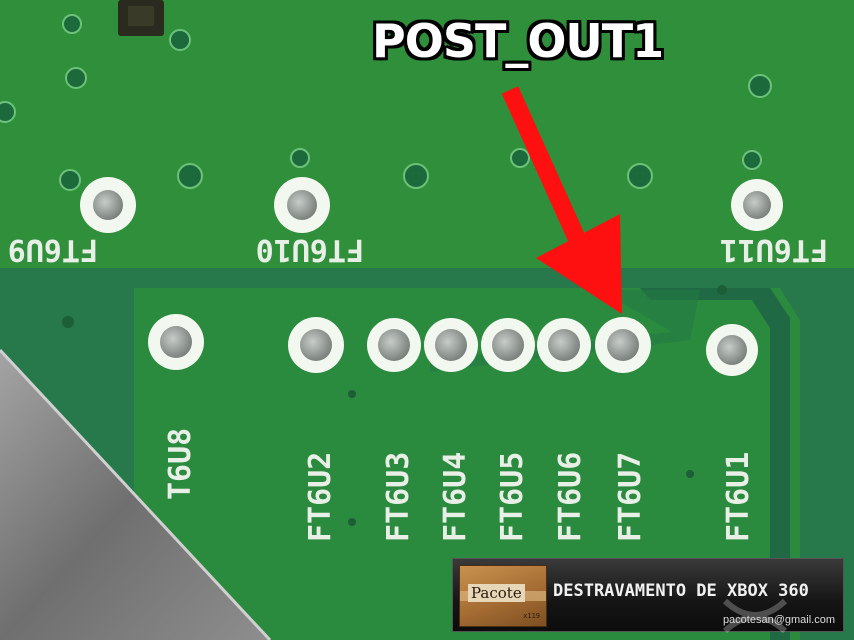  What do you see at coordinates (512, 497) in the screenshot?
I see `silk-label-ft6u5: FT6U5` at bounding box center [512, 497].